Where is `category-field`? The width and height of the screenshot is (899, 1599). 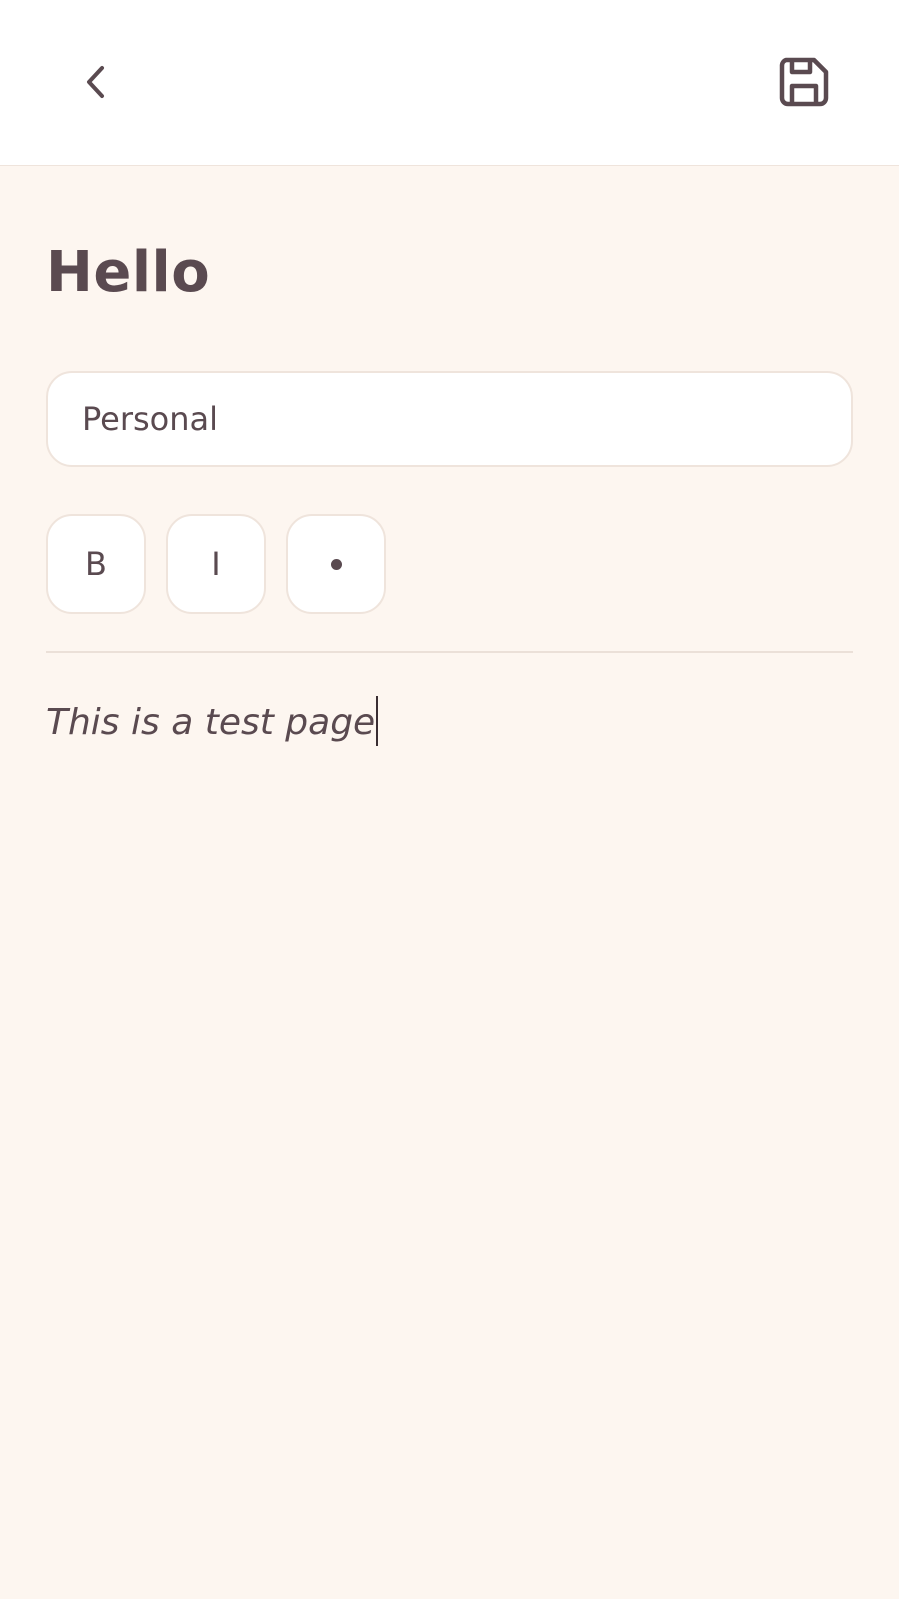
category-field is located at coordinates (449, 419).